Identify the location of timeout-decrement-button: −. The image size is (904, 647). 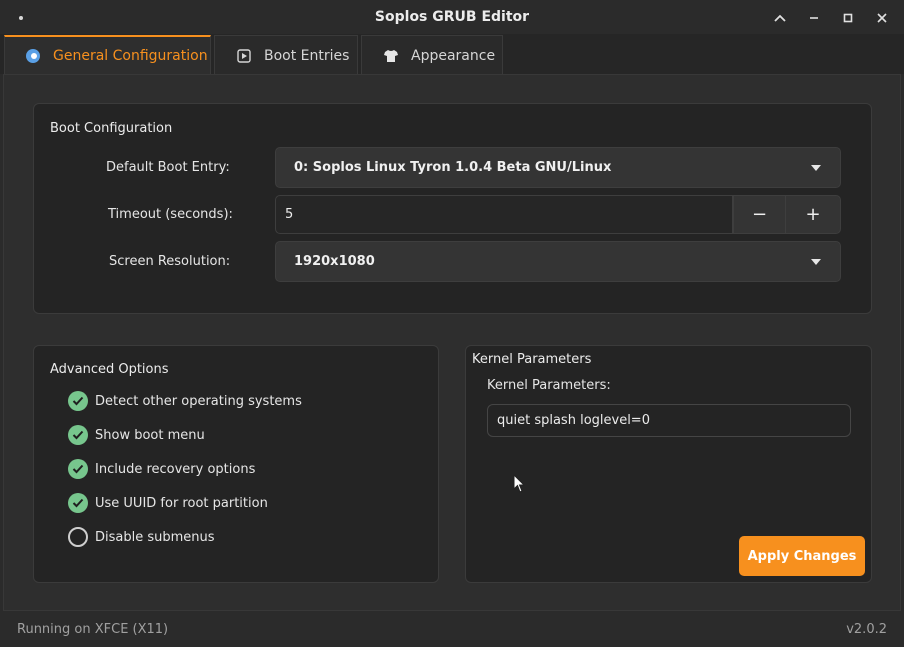
(759, 214).